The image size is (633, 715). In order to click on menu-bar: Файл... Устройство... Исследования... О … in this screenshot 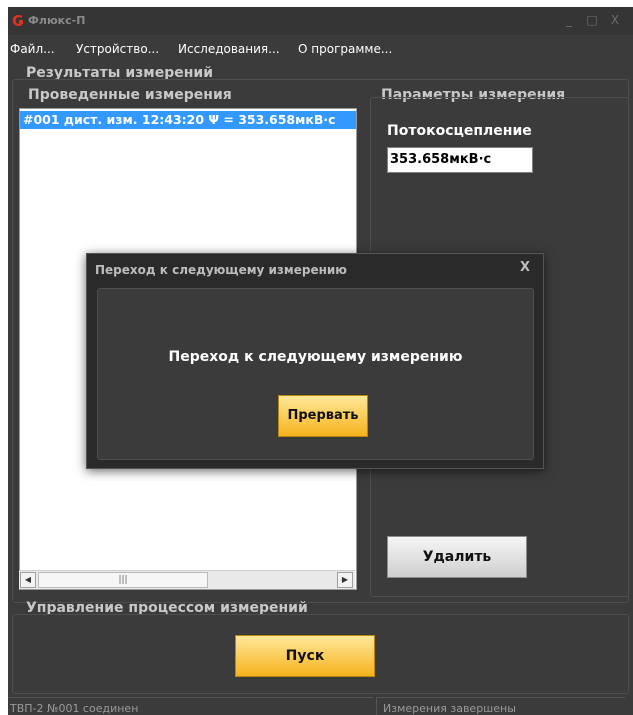, I will do `click(320, 49)`.